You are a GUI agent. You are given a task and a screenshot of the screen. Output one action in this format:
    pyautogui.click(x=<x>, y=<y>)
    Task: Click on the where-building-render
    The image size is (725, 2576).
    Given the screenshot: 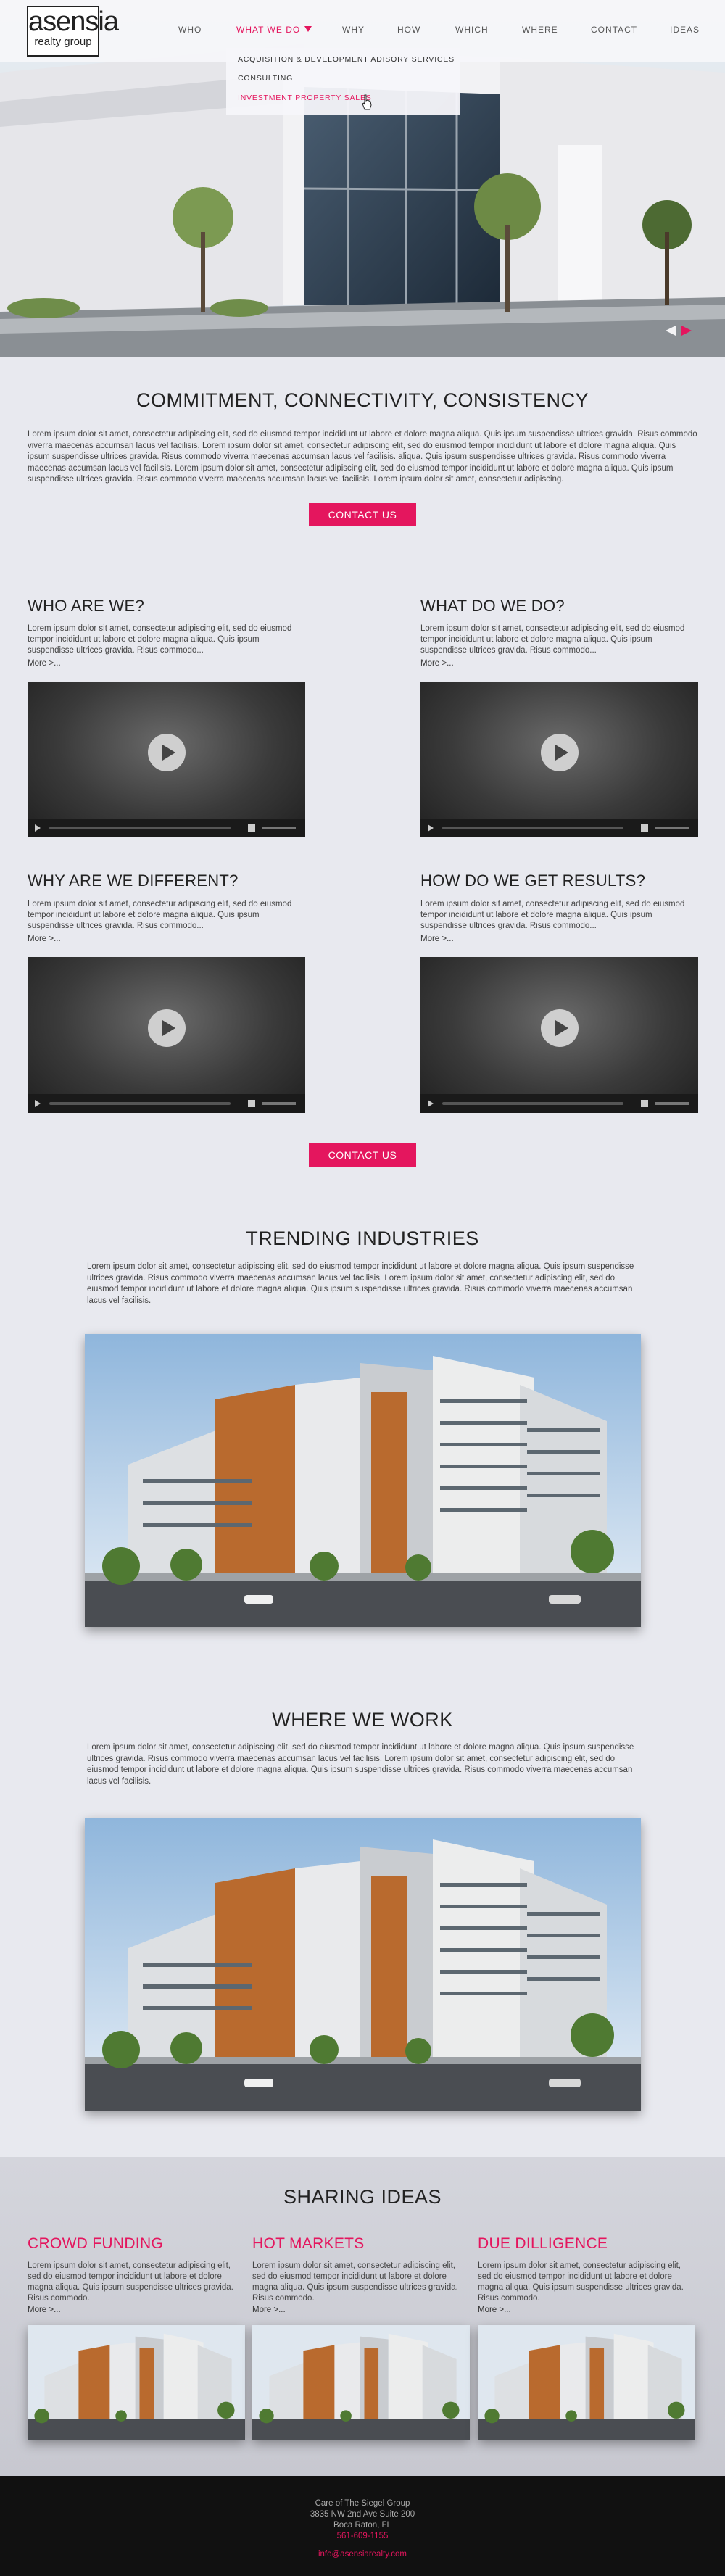 What is the action you would take?
    pyautogui.click(x=363, y=1965)
    